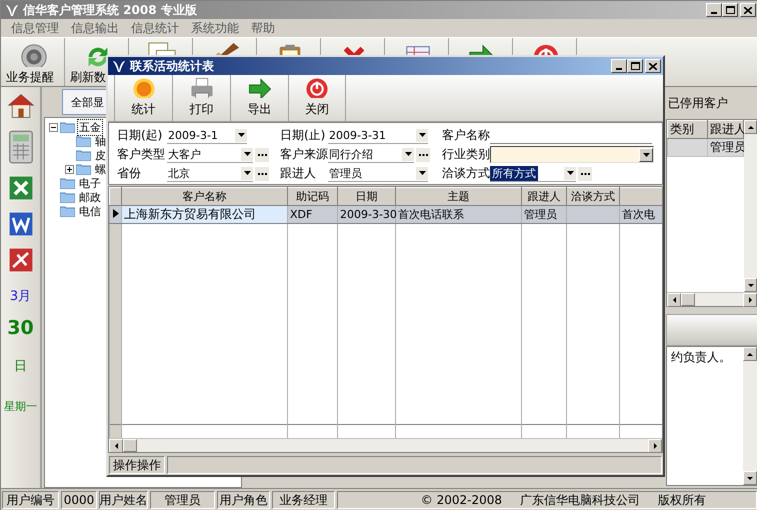  What do you see at coordinates (90, 127) in the screenshot?
I see `tree-item: 五金` at bounding box center [90, 127].